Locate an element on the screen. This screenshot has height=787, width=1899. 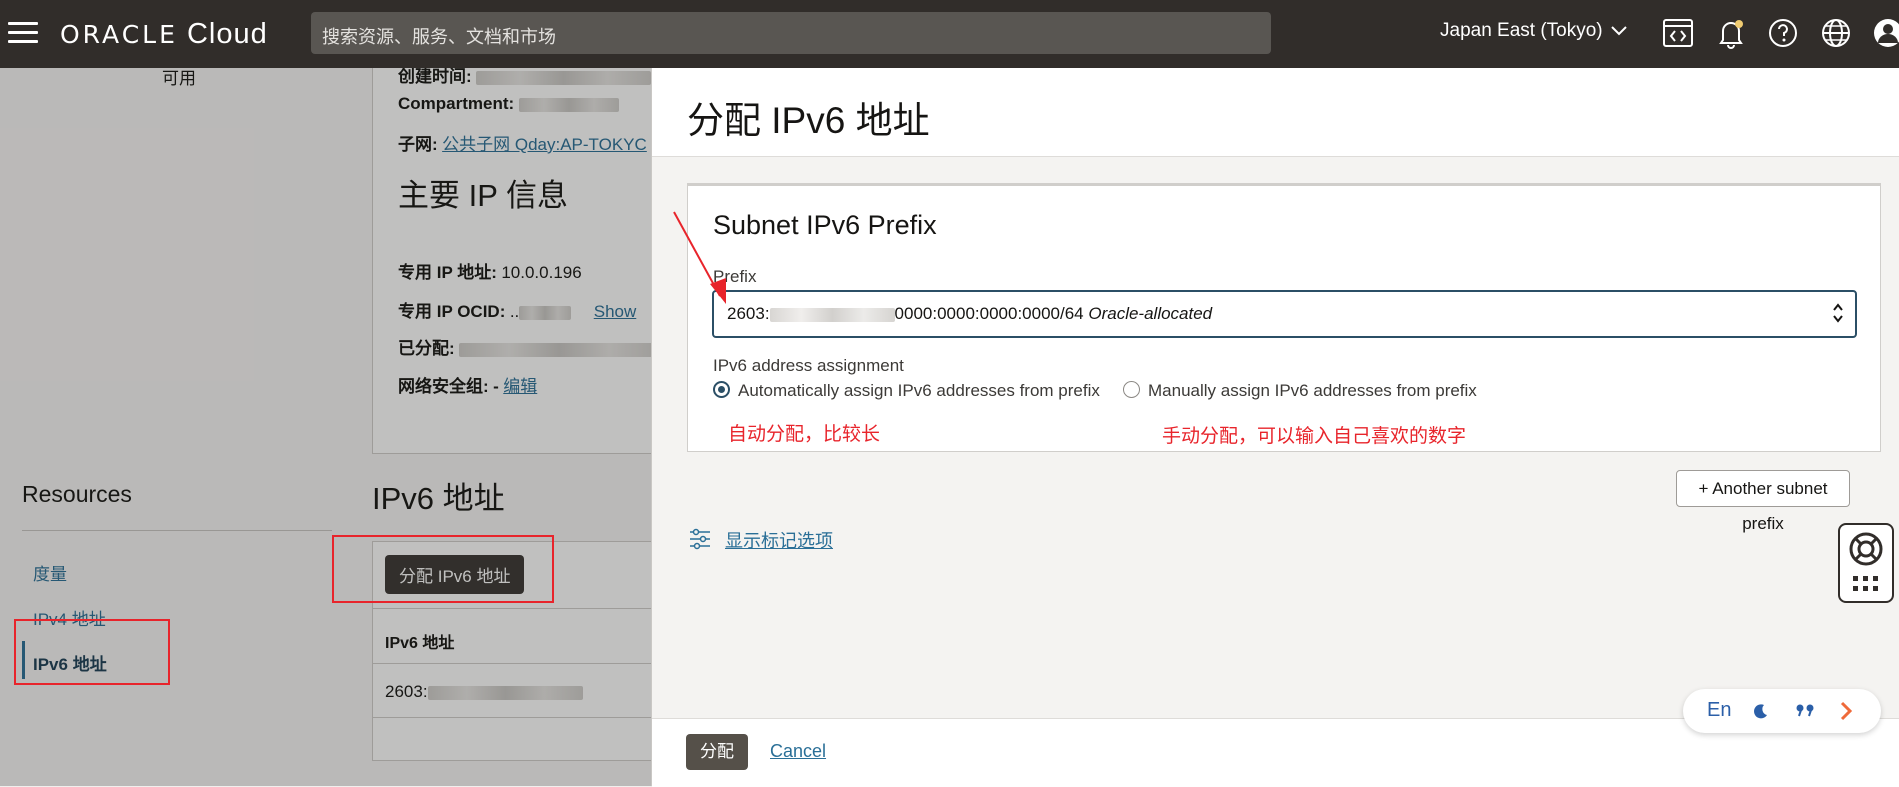
chevron-down-icon is located at coordinates (1619, 31).